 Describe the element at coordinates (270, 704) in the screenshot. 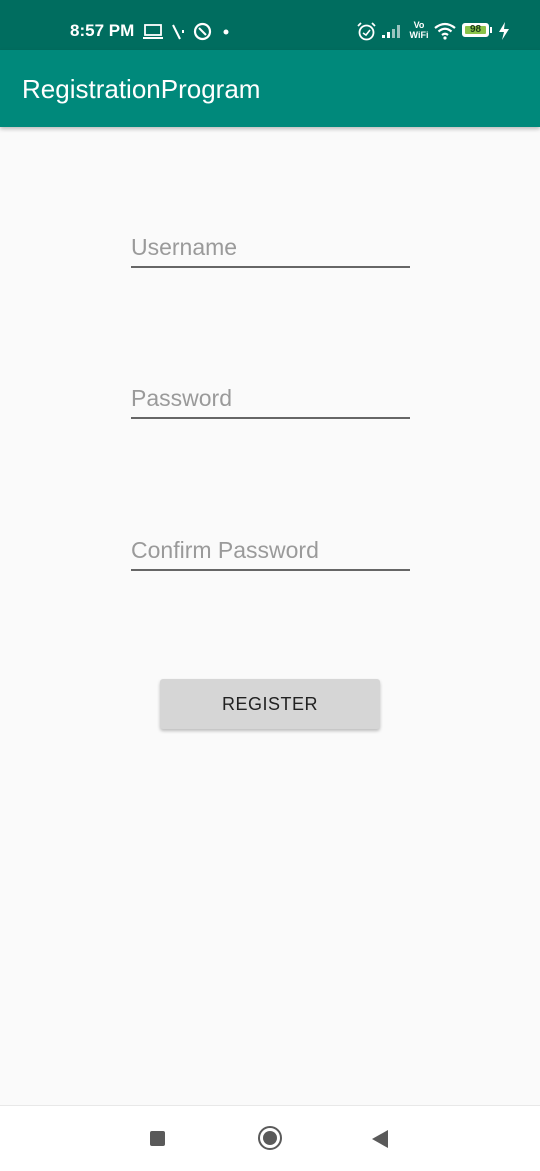

I see `register-button: REGISTER` at that location.